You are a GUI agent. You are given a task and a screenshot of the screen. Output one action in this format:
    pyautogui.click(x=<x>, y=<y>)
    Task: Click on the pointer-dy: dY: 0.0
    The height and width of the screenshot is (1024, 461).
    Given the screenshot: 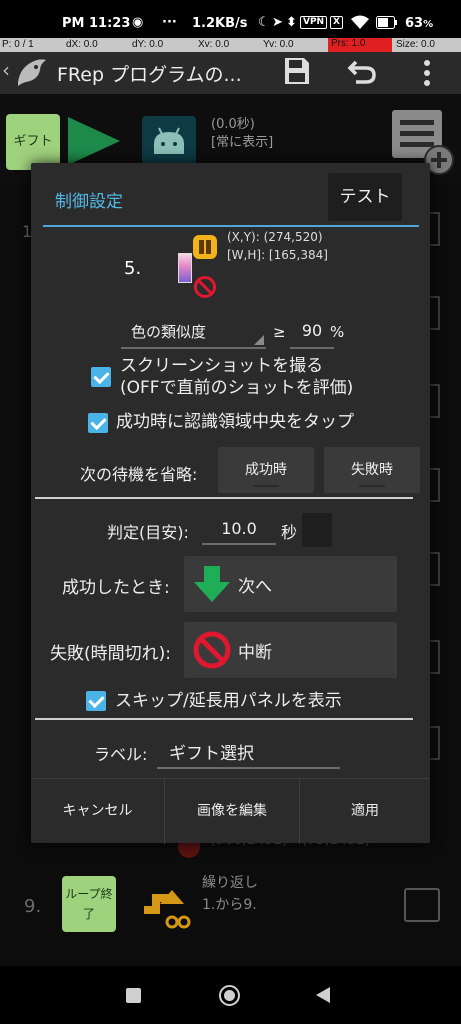 What is the action you would take?
    pyautogui.click(x=148, y=44)
    